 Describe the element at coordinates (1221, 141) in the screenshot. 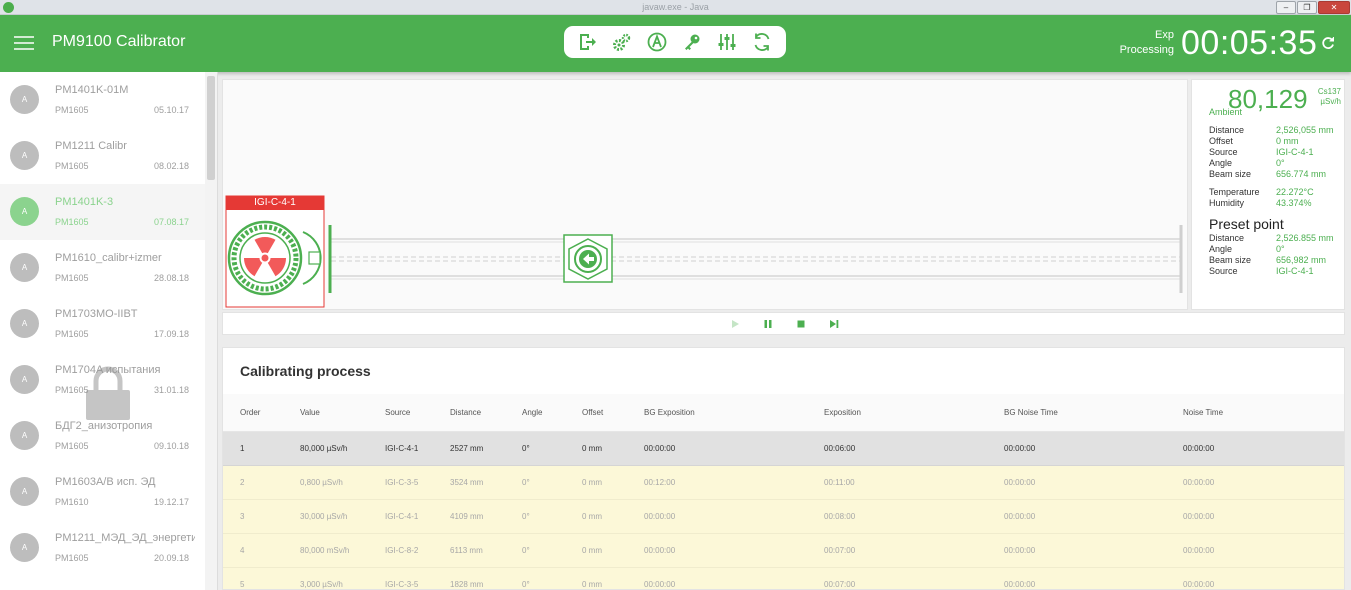

I see `info-key: Offset` at that location.